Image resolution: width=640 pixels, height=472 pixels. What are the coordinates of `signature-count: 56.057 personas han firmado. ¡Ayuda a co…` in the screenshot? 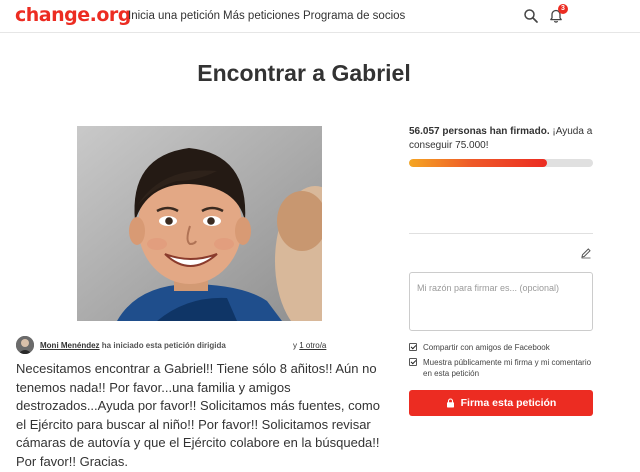 It's located at (504, 139).